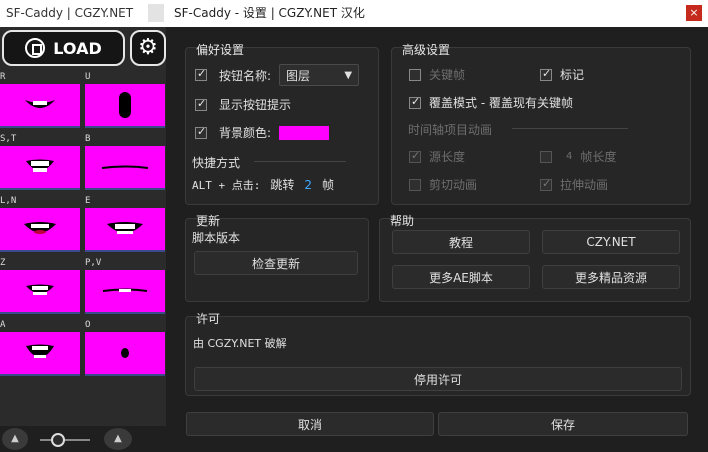  I want to click on markers-label: 标记, so click(572, 75).